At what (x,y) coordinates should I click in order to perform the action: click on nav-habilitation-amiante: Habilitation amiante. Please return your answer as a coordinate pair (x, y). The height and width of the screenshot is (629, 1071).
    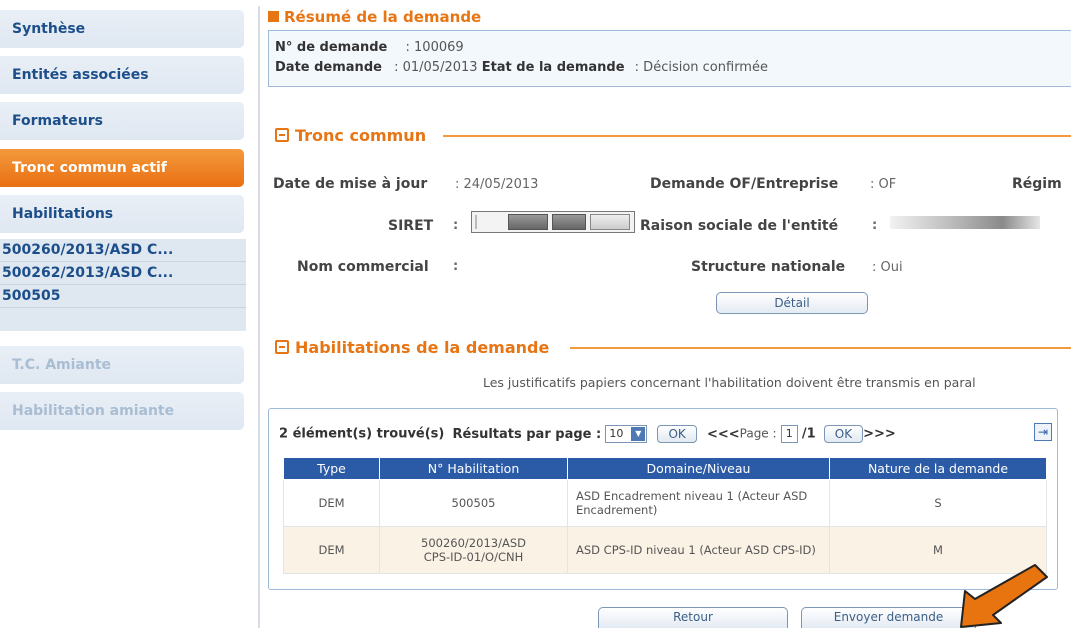
    Looking at the image, I should click on (122, 411).